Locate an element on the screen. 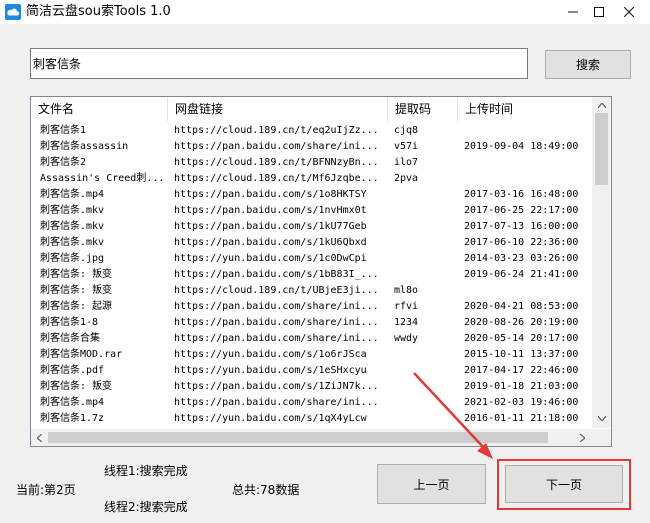  vertical-scrollbar is located at coordinates (601, 262).